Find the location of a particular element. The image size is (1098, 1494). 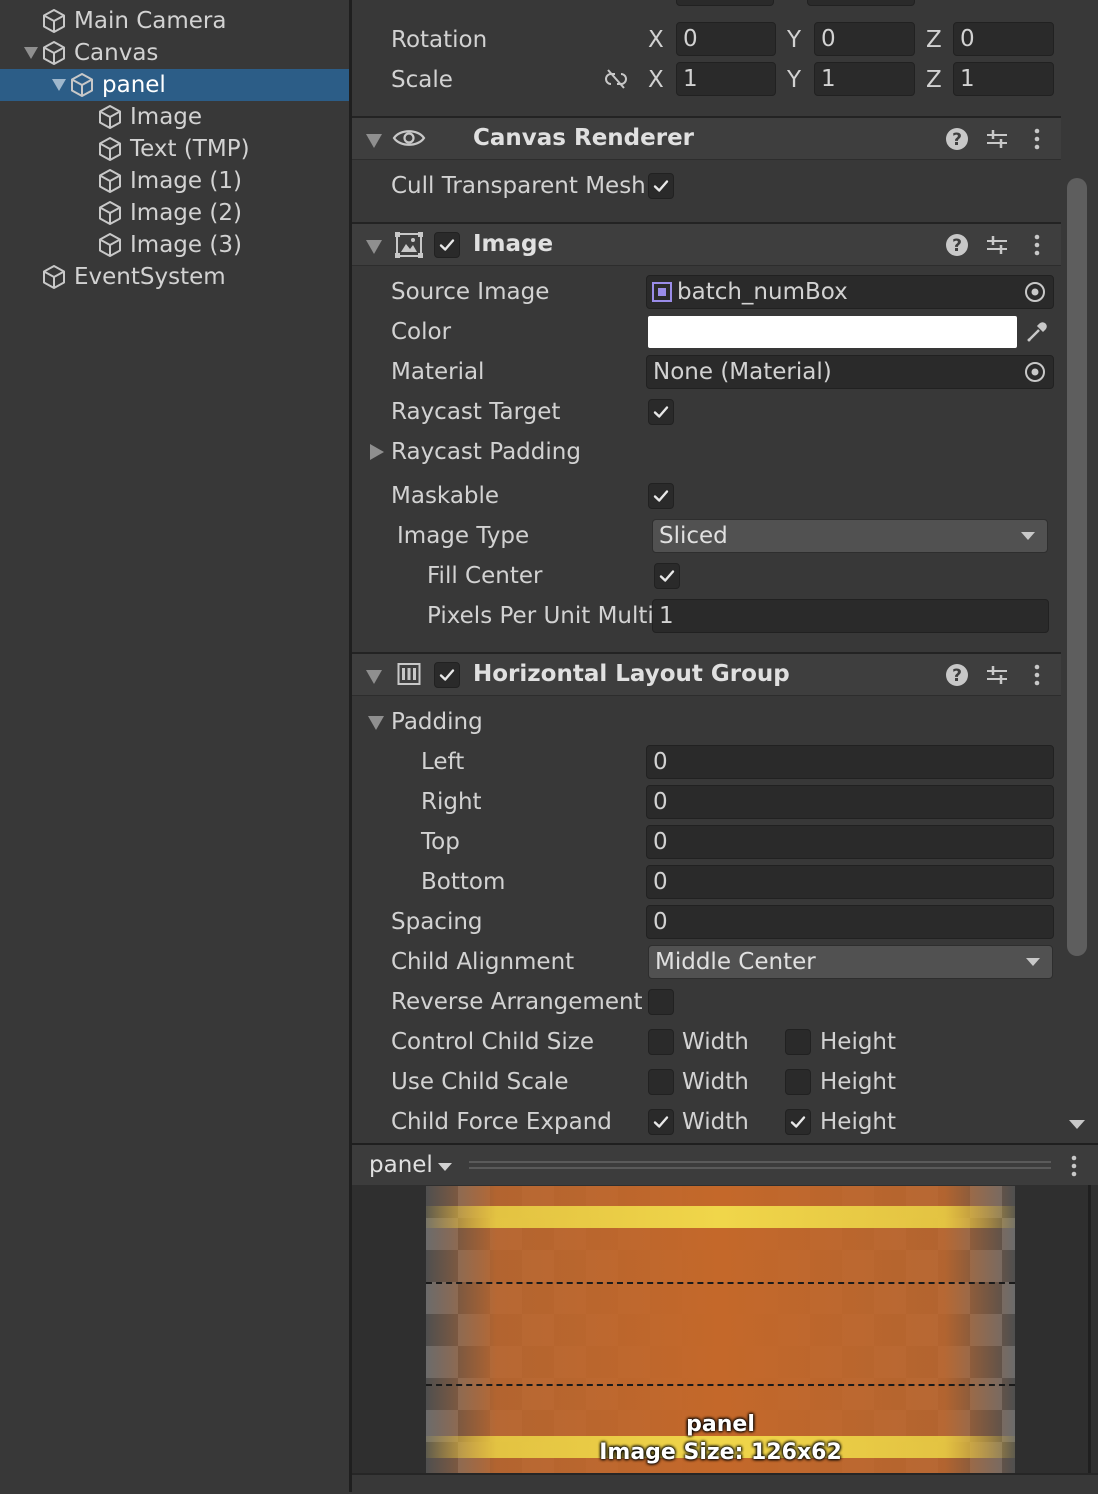

cull-transparent-mesh-checkbox is located at coordinates (661, 186).